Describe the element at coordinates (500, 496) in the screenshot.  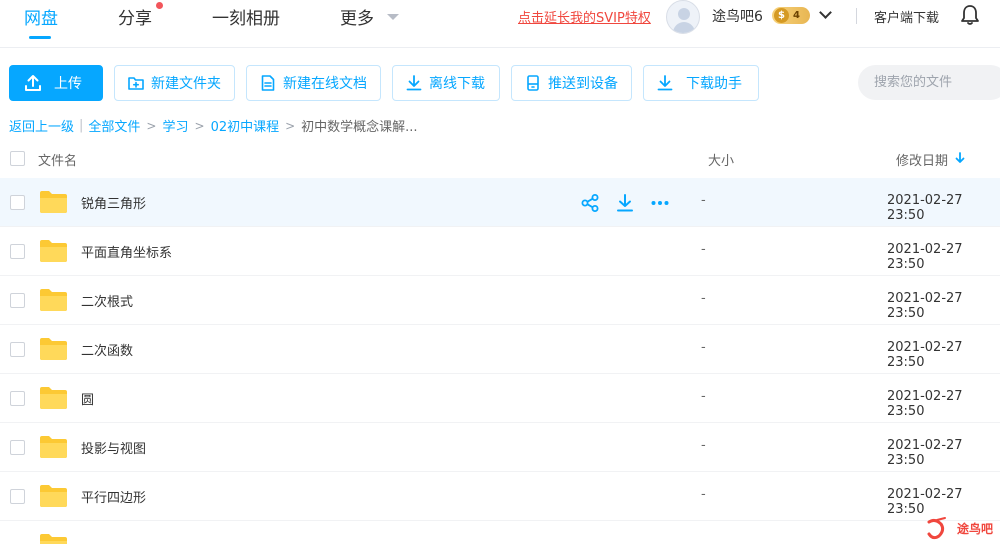
I see `table-row: 平行四边形 - 2021-02-27 23:50` at that location.